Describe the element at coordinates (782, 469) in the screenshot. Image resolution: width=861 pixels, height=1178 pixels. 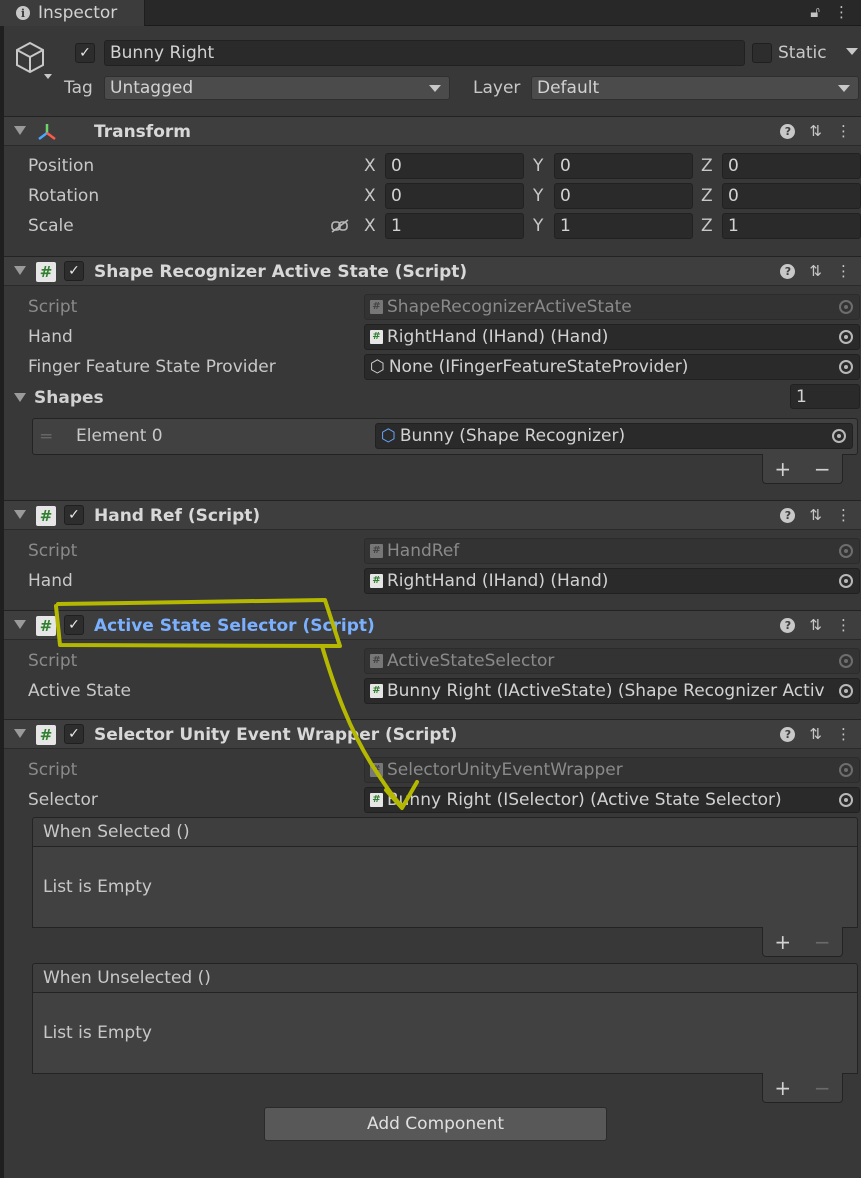
I see `add-element-button: +` at that location.